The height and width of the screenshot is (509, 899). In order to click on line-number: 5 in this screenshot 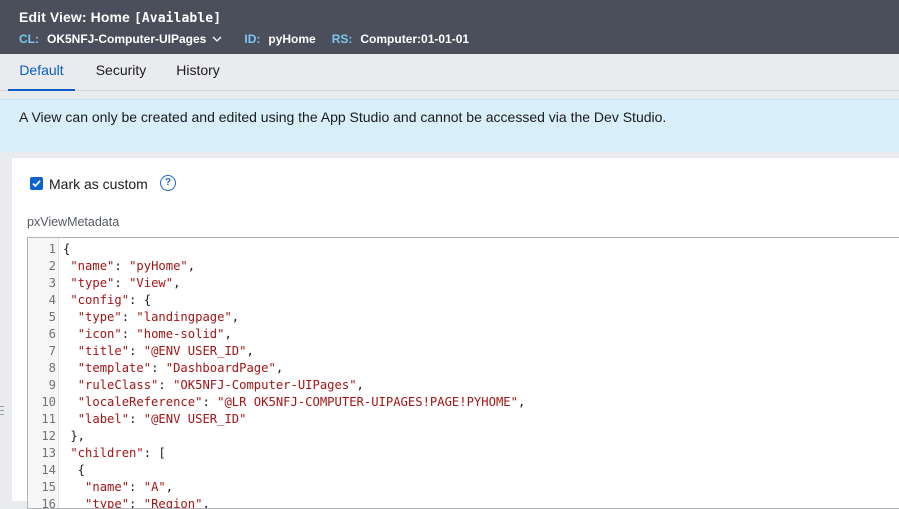, I will do `click(52, 317)`.